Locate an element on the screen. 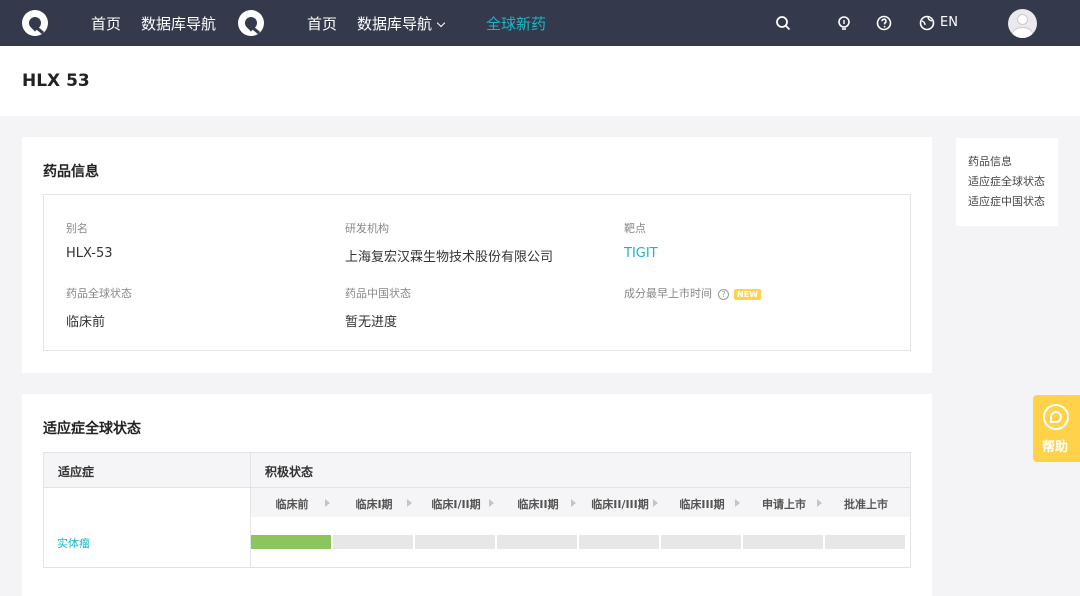 This screenshot has height=596, width=1080. search-icon is located at coordinates (783, 23).